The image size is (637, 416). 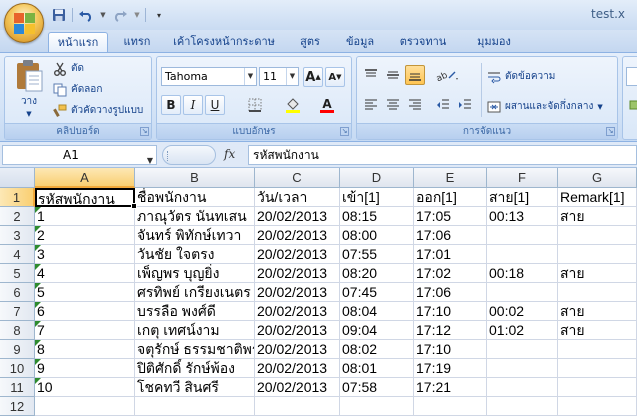 I want to click on column-header-b: B, so click(x=195, y=178).